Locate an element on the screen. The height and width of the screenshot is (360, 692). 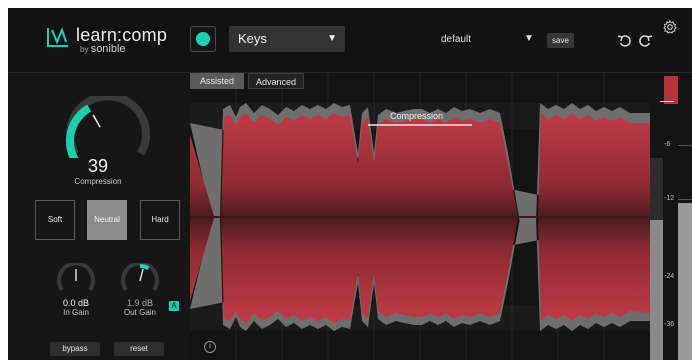
out-gain-knob is located at coordinates (140, 278).